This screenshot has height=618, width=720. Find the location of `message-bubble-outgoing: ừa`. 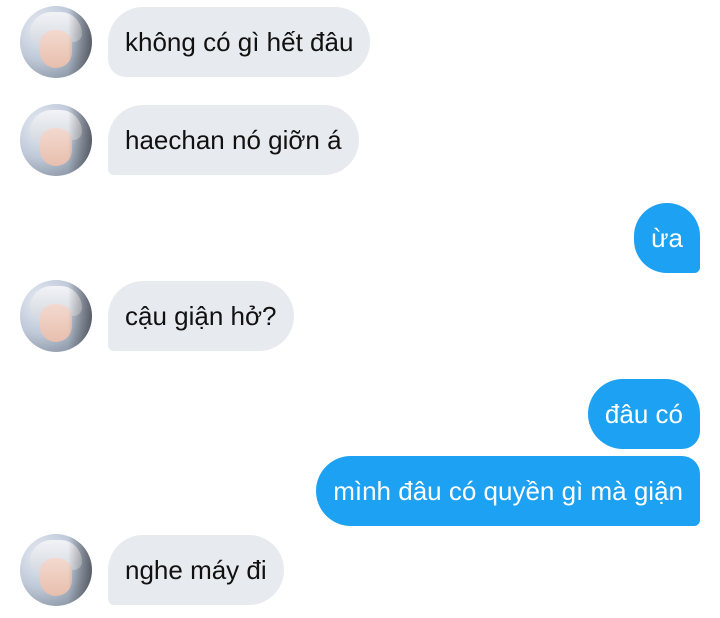

message-bubble-outgoing: ừa is located at coordinates (667, 238).